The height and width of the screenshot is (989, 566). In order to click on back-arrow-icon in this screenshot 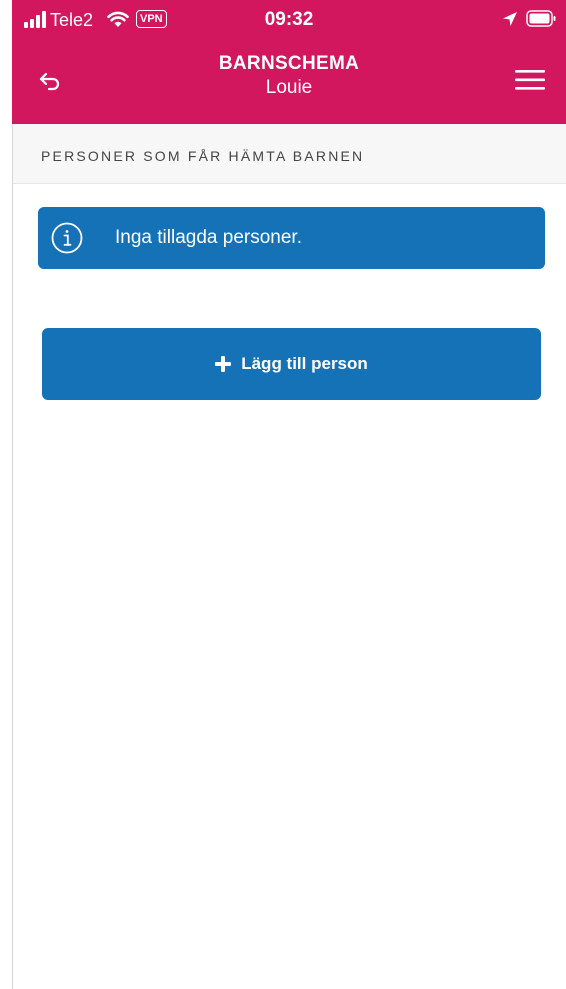, I will do `click(49, 81)`.